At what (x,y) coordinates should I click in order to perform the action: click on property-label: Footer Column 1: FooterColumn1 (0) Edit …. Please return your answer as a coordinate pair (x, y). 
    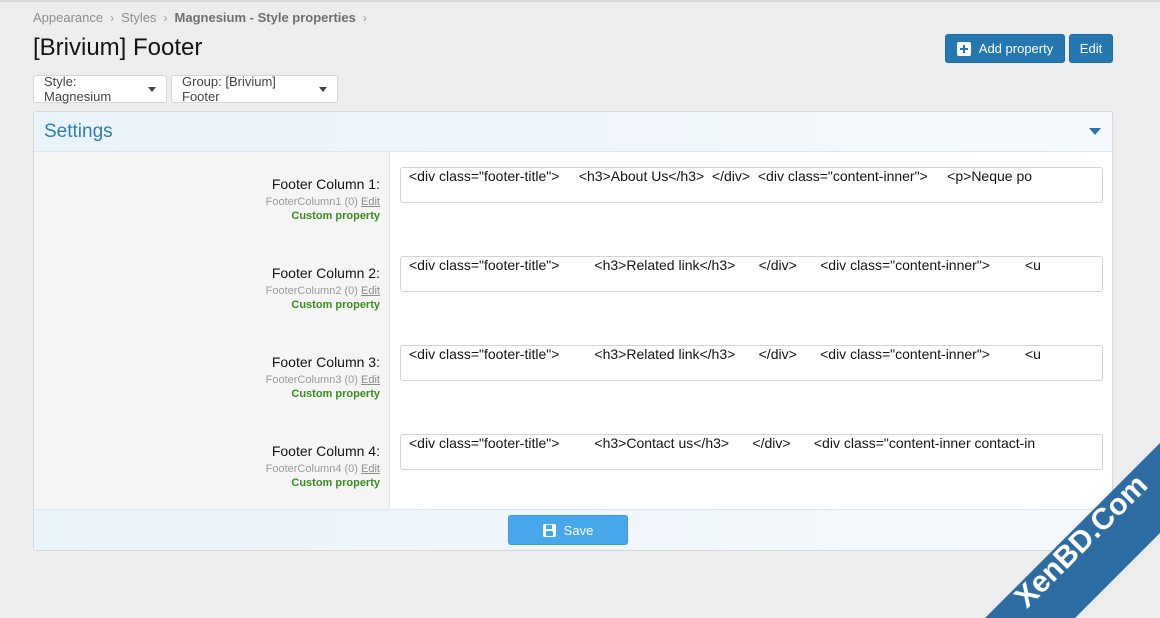
    Looking at the image, I should click on (323, 199).